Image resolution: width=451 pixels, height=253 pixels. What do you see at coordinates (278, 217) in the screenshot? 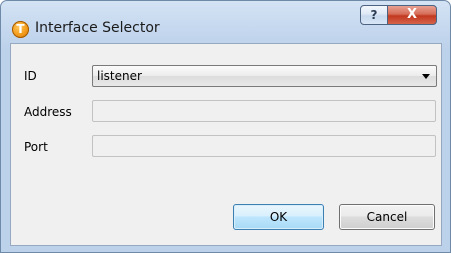
I see `ok-button: OK` at bounding box center [278, 217].